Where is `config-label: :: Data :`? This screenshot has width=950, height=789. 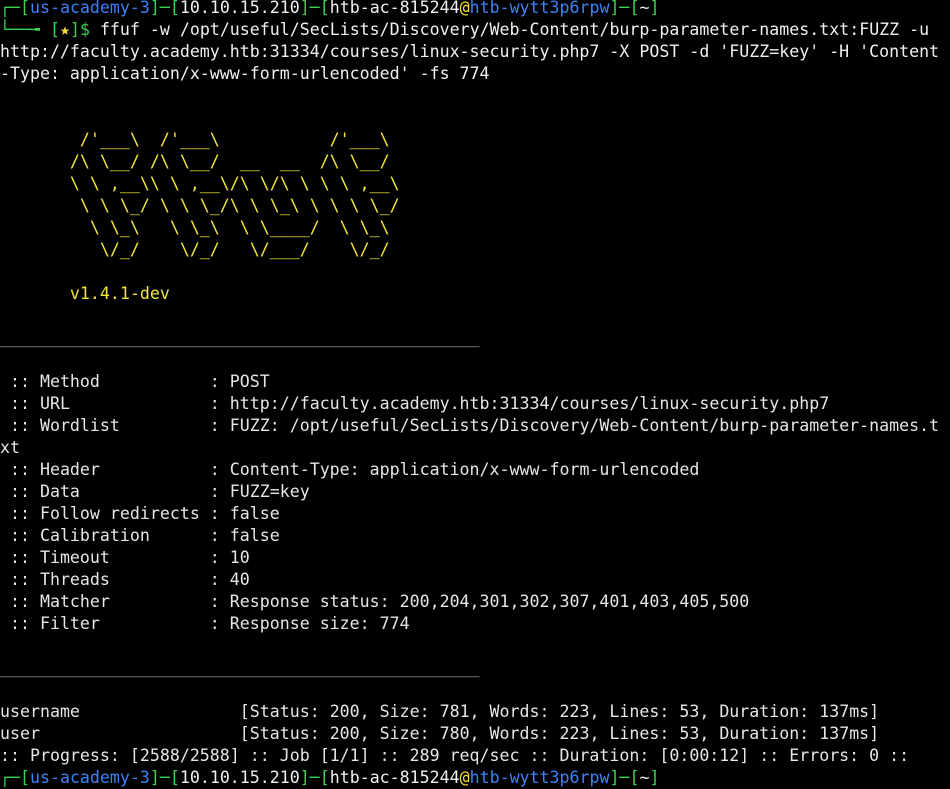 config-label: :: Data : is located at coordinates (115, 491).